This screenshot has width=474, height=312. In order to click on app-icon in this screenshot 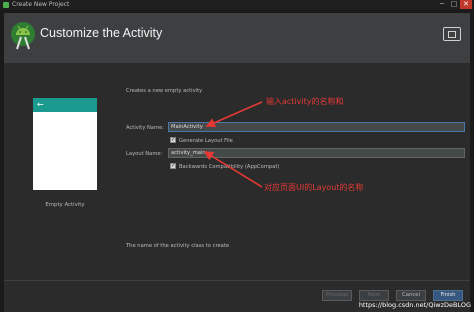, I will do `click(6, 5)`.